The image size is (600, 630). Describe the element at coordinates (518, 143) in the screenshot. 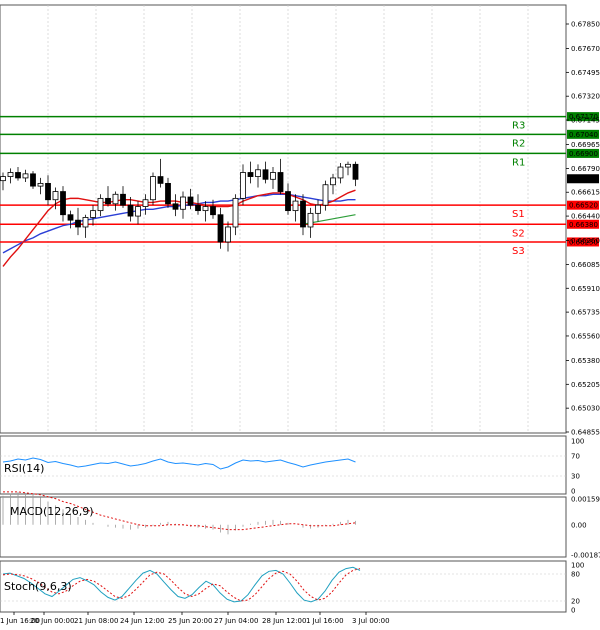

I see `level-name-r2: R2` at that location.